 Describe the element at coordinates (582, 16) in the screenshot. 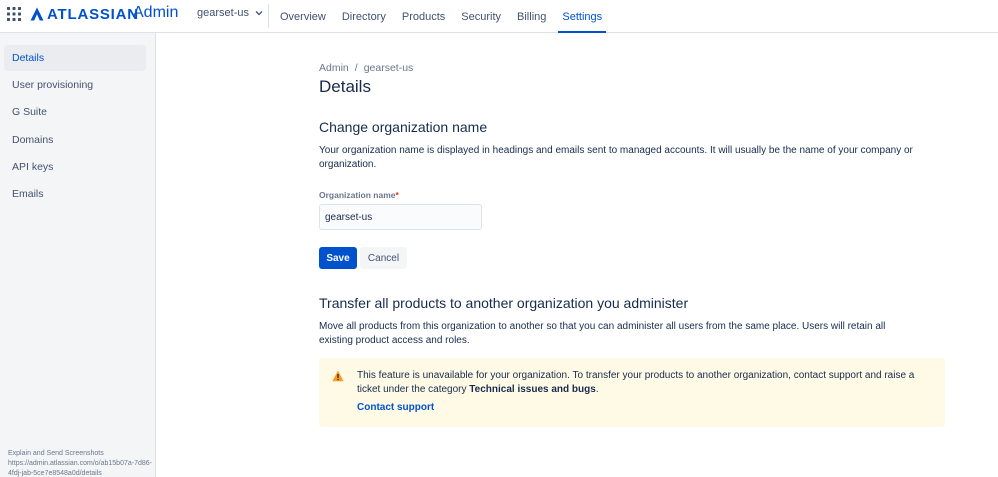

I see `nav-settings: Settings` at that location.